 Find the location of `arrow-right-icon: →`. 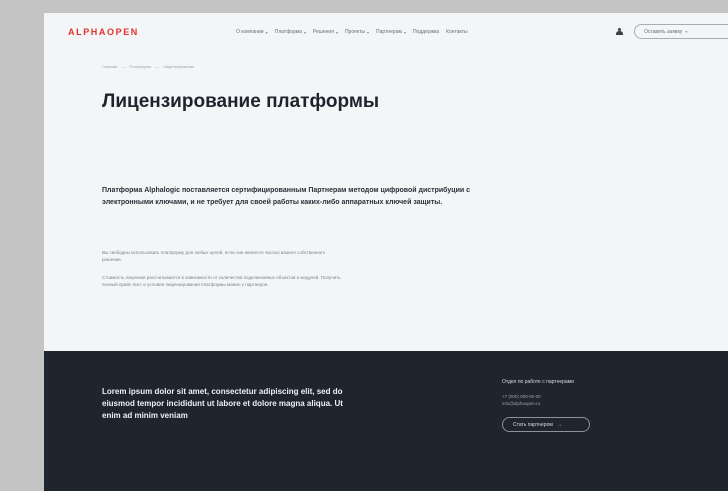

arrow-right-icon: → is located at coordinates (559, 424).